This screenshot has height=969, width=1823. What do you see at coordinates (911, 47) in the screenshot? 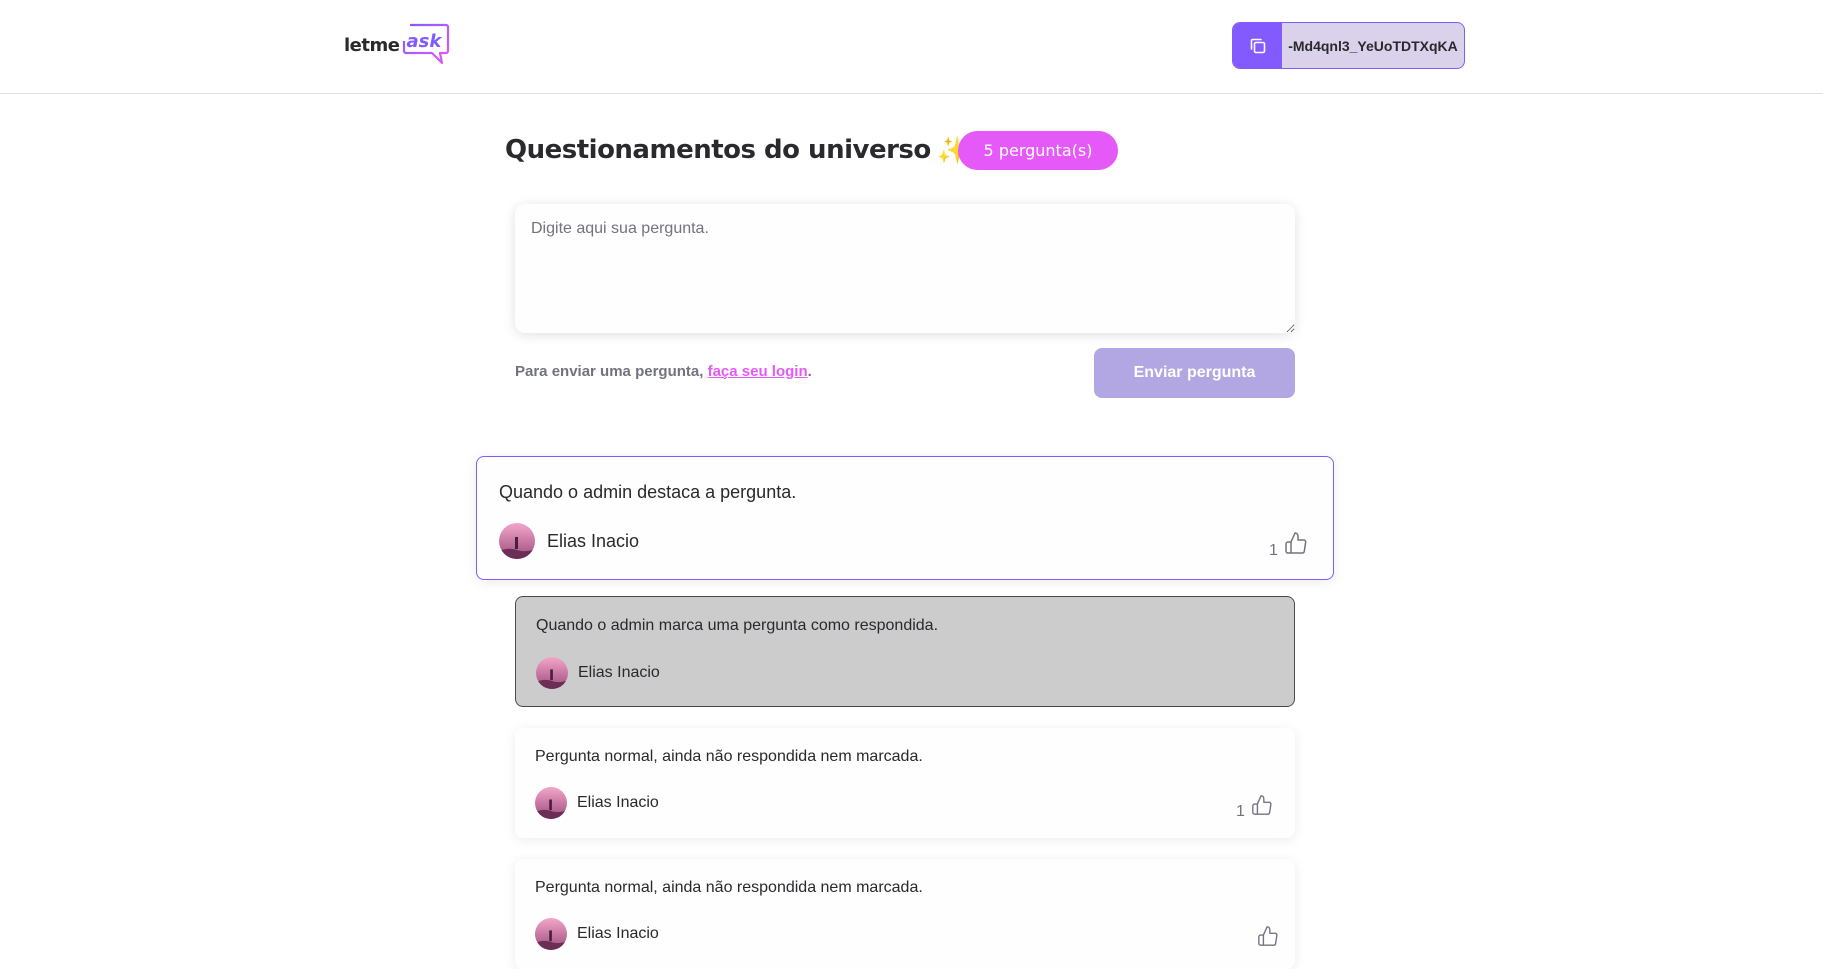
I see `top-header: letme ask -Md4qnl3_YeUoTDTXqKA` at bounding box center [911, 47].